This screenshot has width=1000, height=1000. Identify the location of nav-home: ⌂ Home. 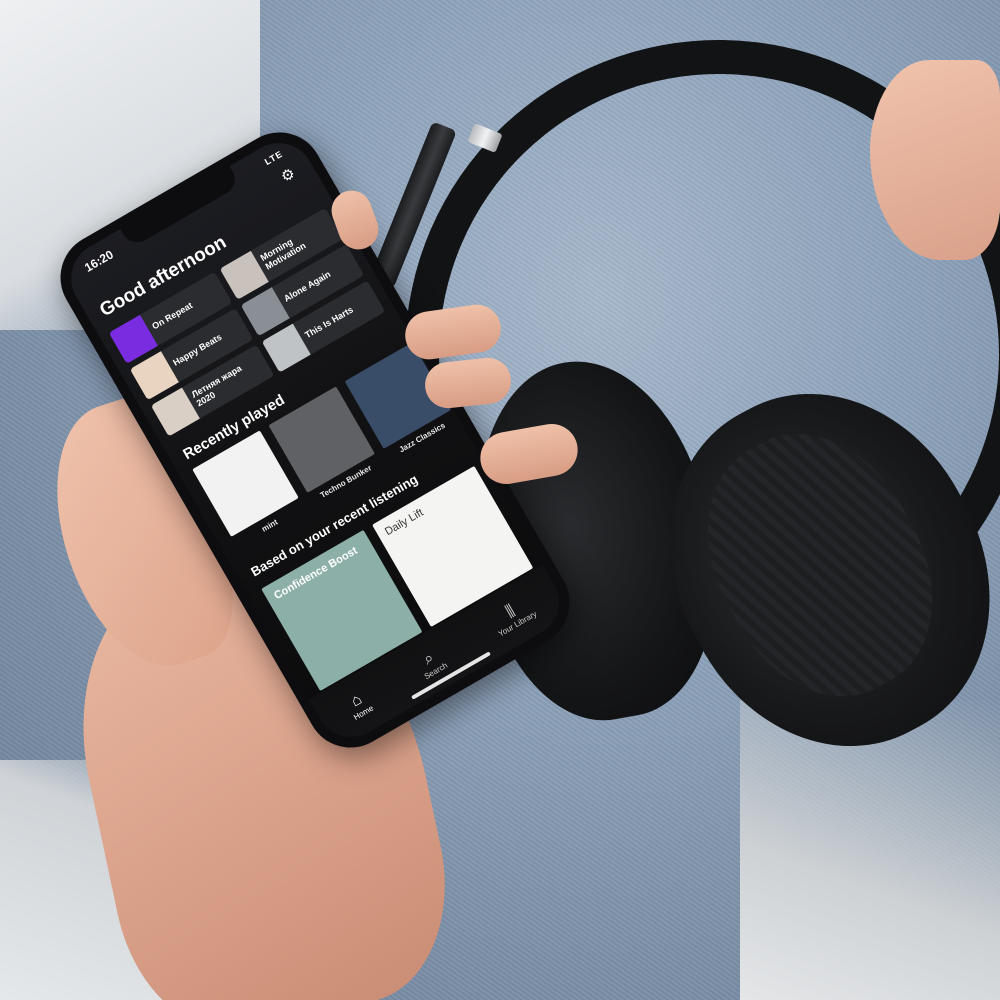
(359, 704).